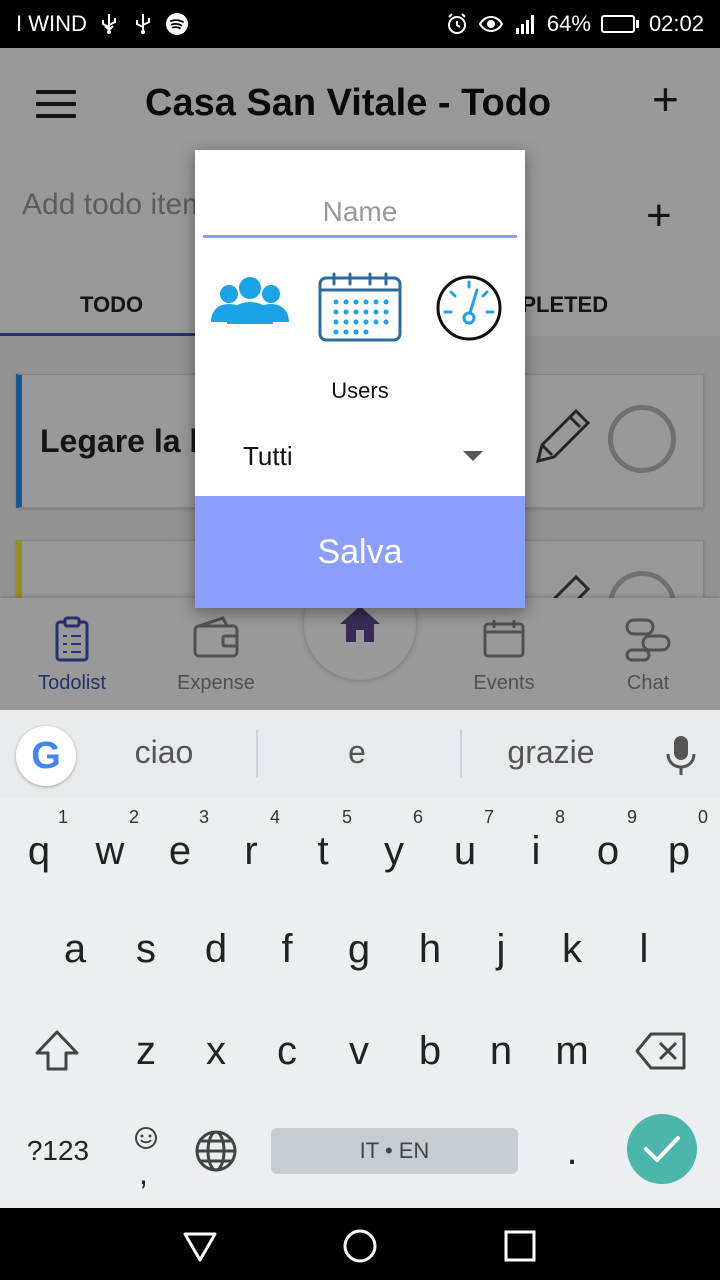 The height and width of the screenshot is (1280, 720). Describe the element at coordinates (51, 23) in the screenshot. I see `carrier-label: I WIND` at that location.